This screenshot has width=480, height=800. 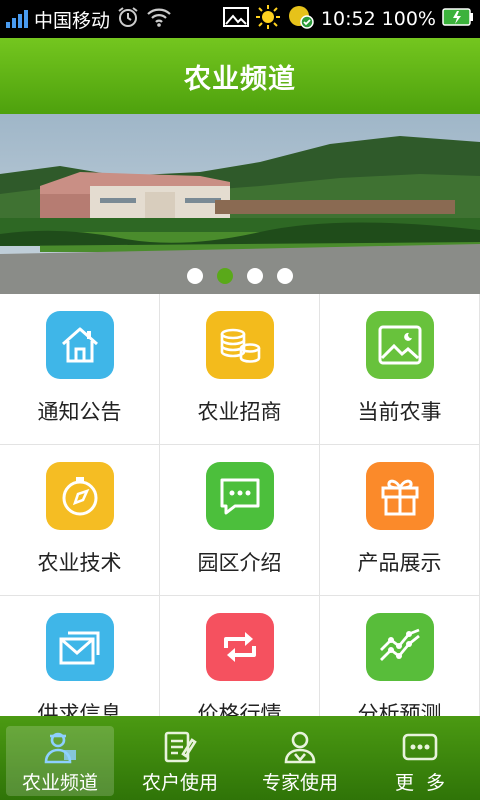 What do you see at coordinates (400, 345) in the screenshot?
I see `picture-icon` at bounding box center [400, 345].